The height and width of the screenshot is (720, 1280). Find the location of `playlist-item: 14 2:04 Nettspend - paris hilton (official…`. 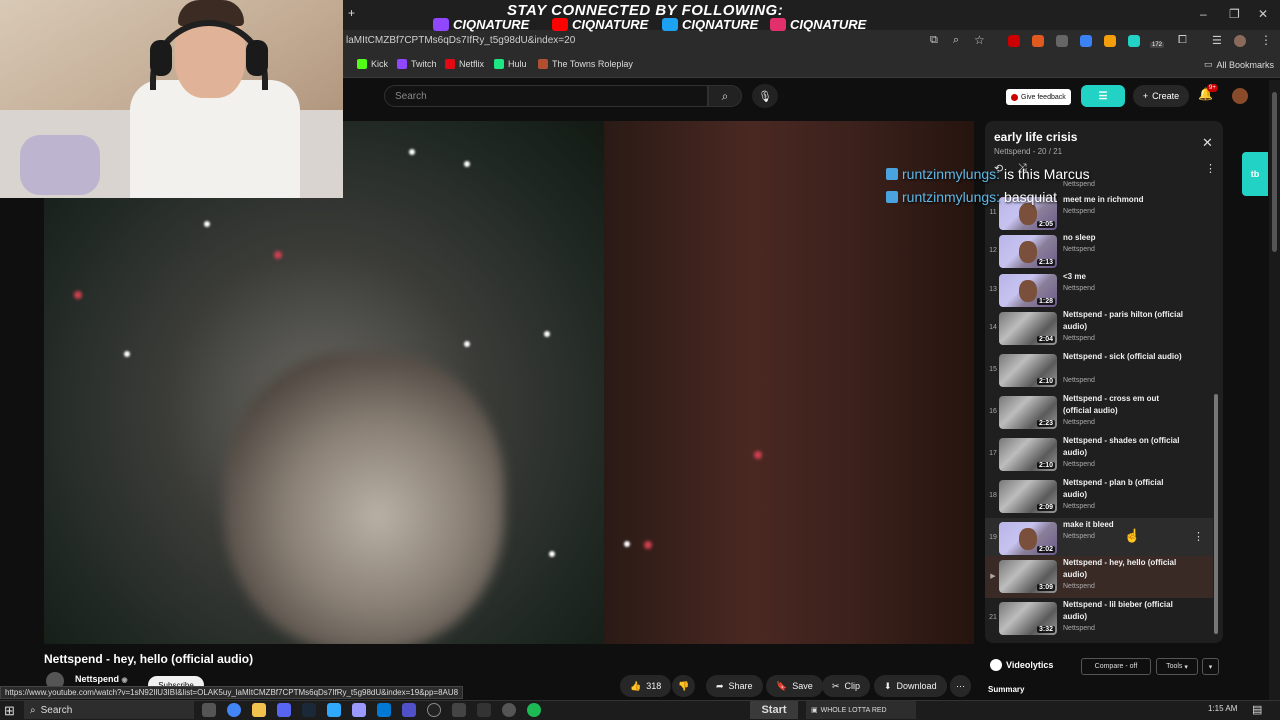

playlist-item: 14 2:04 Nettspend - paris hilton (official… is located at coordinates (1099, 329).